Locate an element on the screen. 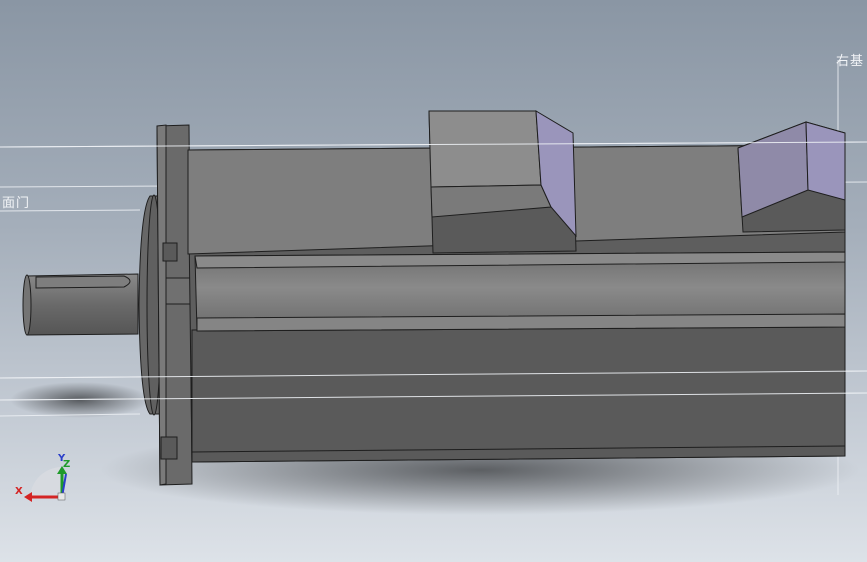  coordinate-triad is located at coordinates (45, 484).